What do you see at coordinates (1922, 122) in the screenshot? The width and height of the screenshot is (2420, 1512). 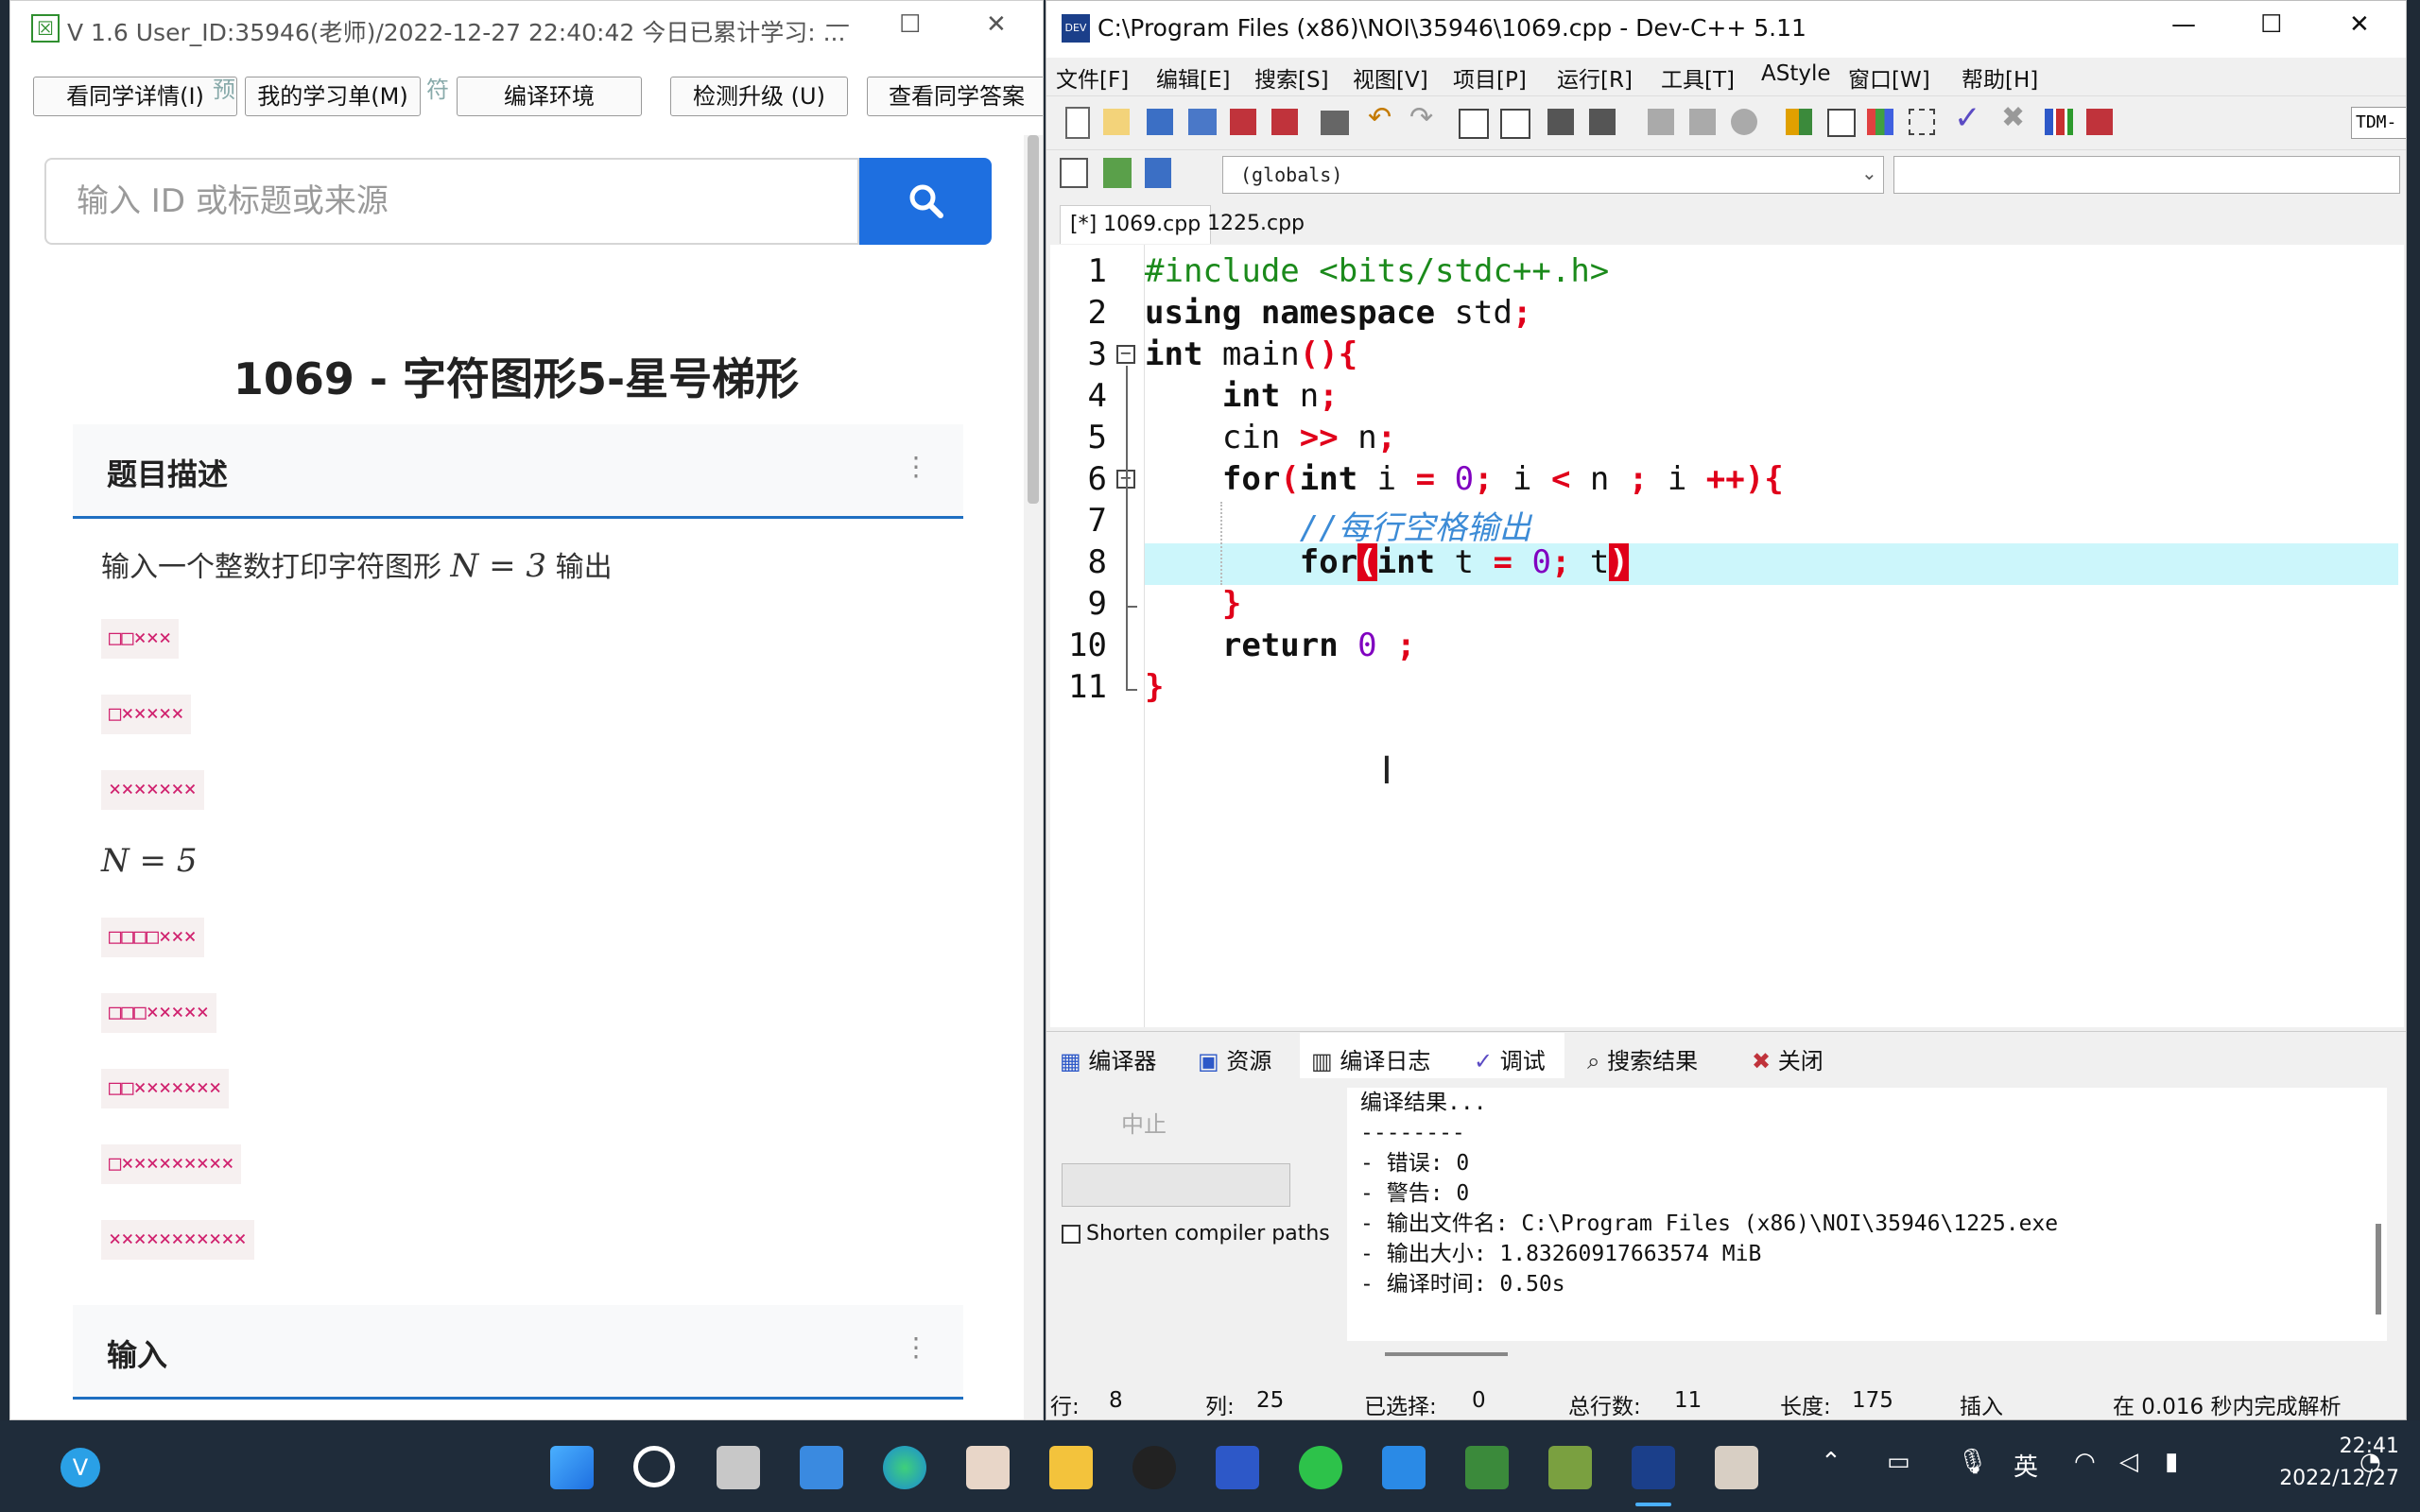 I see `rebuild-icon` at bounding box center [1922, 122].